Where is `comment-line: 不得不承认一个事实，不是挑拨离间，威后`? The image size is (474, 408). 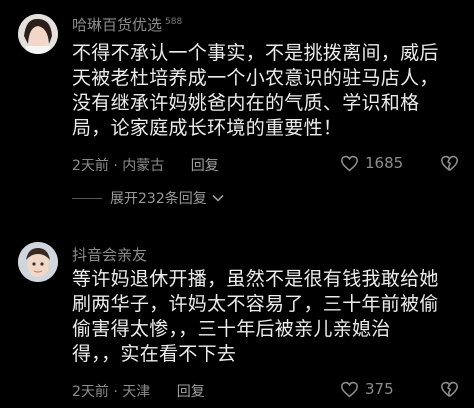
comment-line: 不得不承认一个事实，不是挑拨离间，威后 is located at coordinates (255, 53).